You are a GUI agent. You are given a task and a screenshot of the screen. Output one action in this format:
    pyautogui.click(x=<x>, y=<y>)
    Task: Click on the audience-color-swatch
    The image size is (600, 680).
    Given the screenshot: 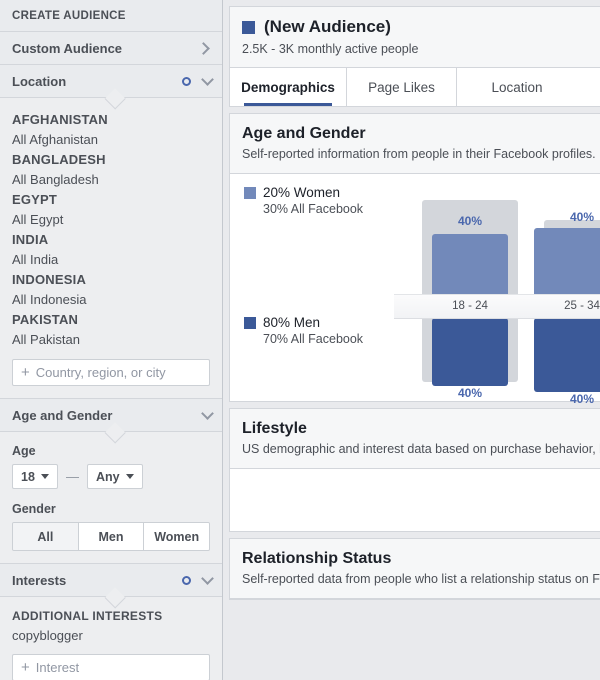 What is the action you would take?
    pyautogui.click(x=248, y=27)
    